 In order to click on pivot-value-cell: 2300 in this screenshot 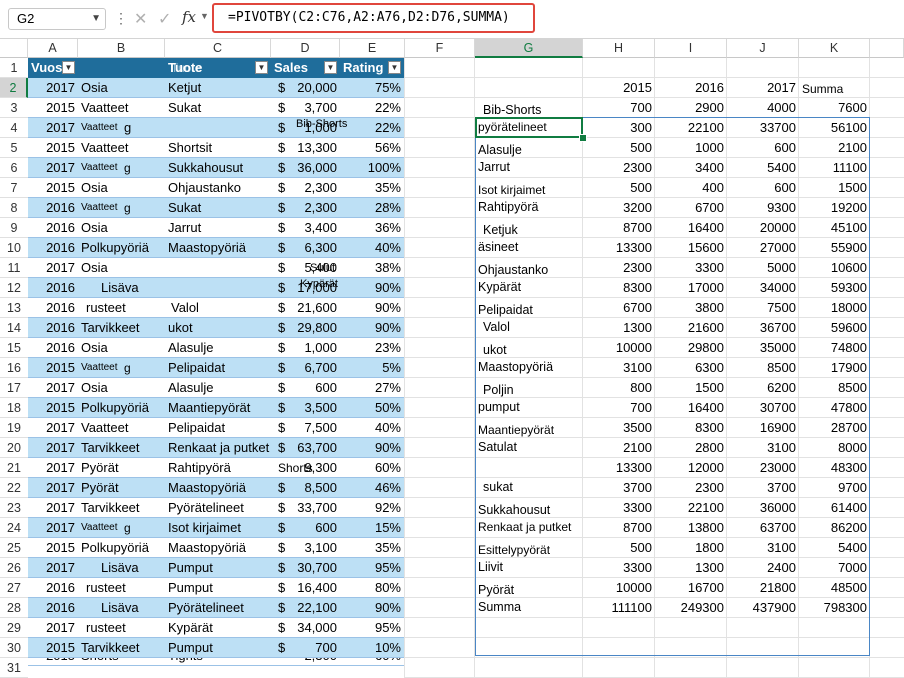, I will do `click(619, 168)`.